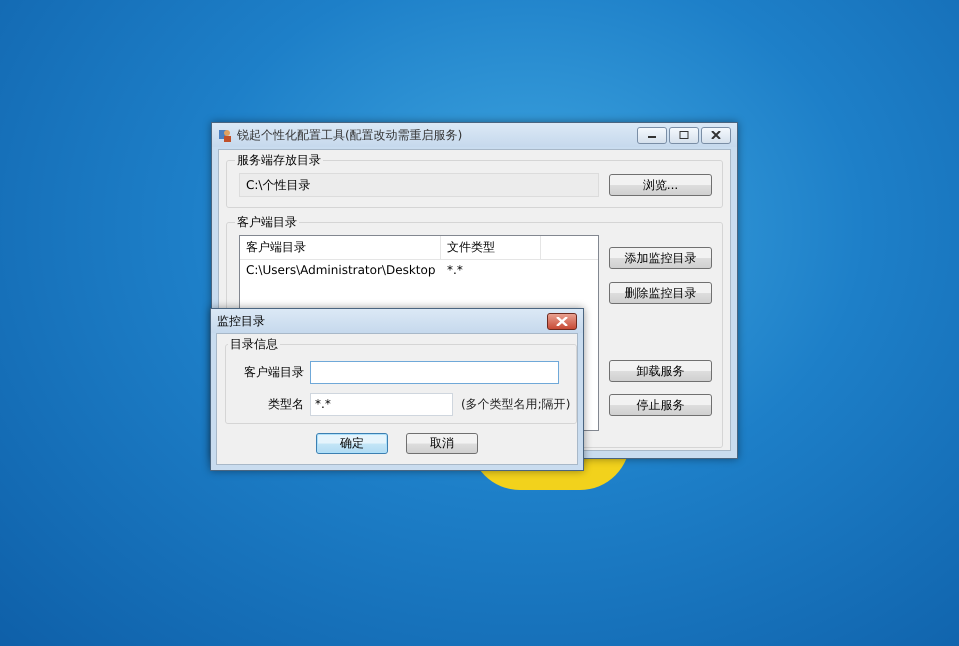 The image size is (959, 646). I want to click on table-cell-text: *.*, so click(455, 270).